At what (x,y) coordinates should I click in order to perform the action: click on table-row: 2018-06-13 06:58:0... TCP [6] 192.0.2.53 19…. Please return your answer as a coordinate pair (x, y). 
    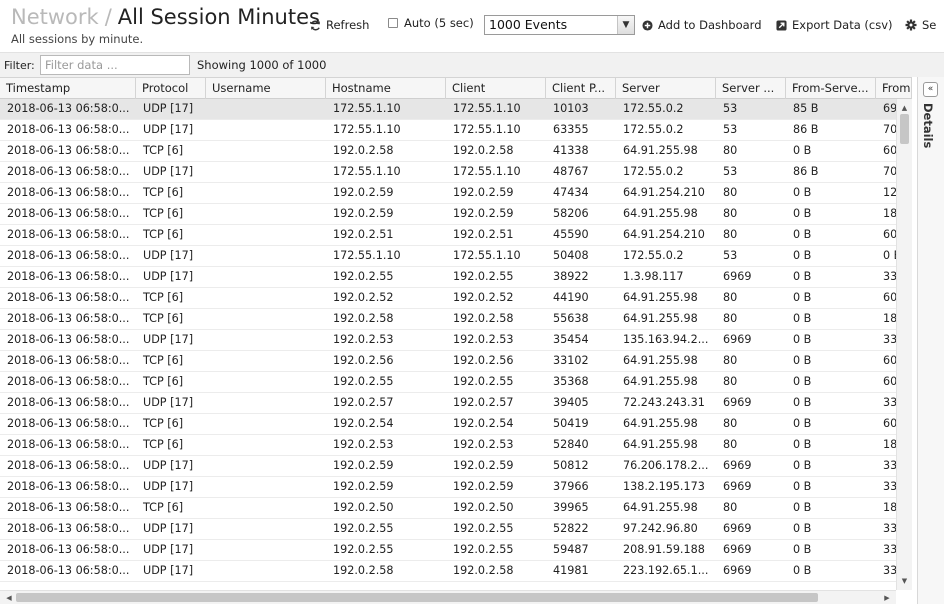
    Looking at the image, I should click on (448, 445).